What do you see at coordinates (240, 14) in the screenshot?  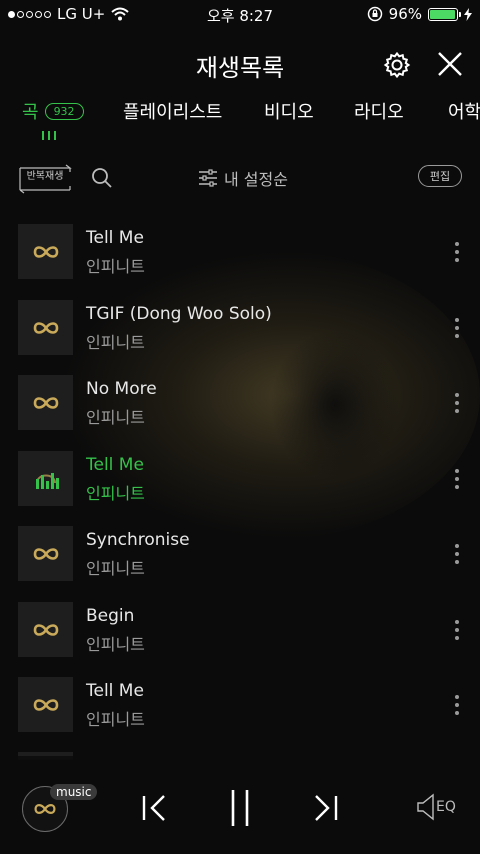 I see `status-bar: LG U+ 오후 8:27 96%` at bounding box center [240, 14].